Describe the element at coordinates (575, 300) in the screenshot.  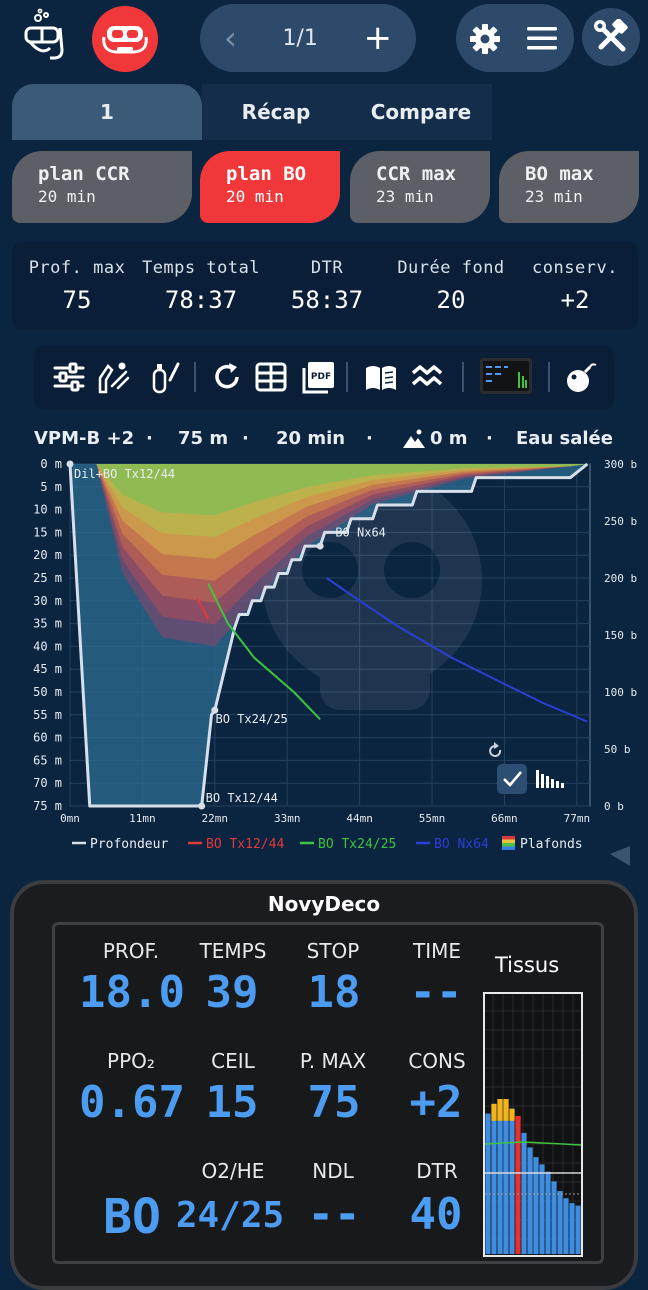
I see `stat-value: +2` at that location.